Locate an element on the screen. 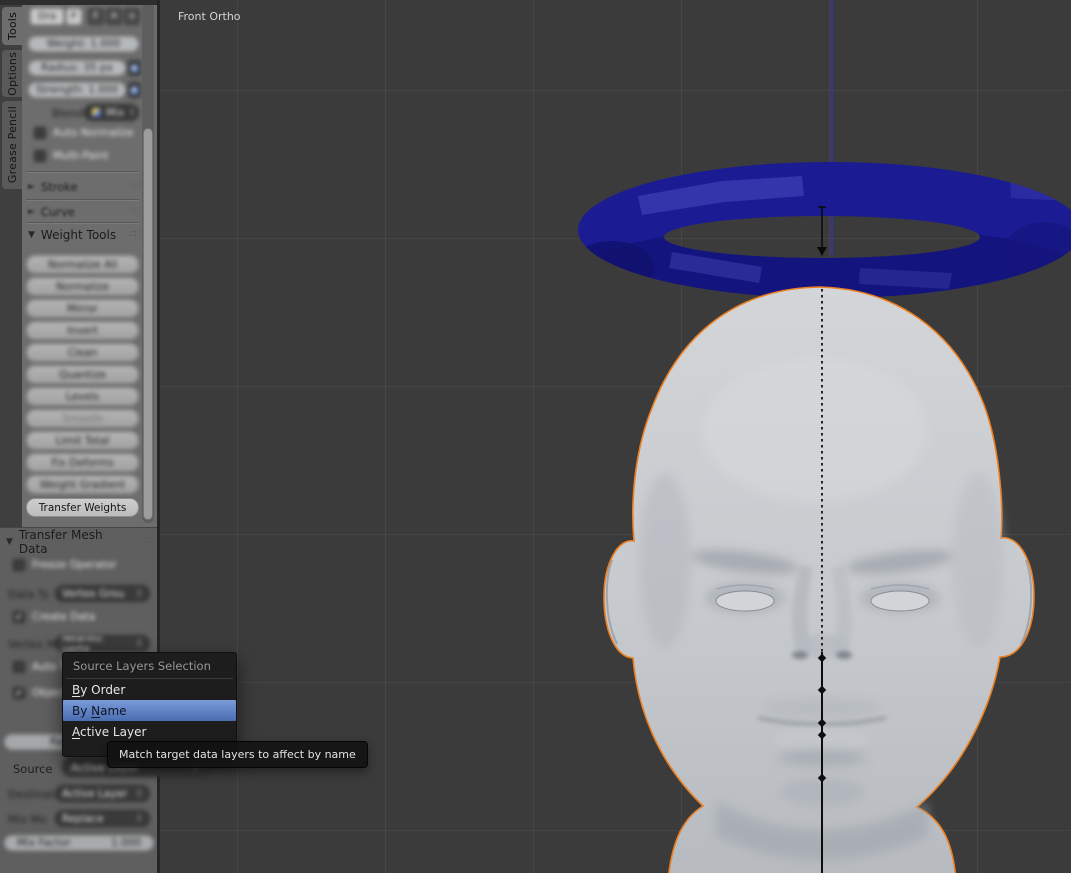 The image size is (1071, 873). blend-mix-icon is located at coordinates (96, 112).